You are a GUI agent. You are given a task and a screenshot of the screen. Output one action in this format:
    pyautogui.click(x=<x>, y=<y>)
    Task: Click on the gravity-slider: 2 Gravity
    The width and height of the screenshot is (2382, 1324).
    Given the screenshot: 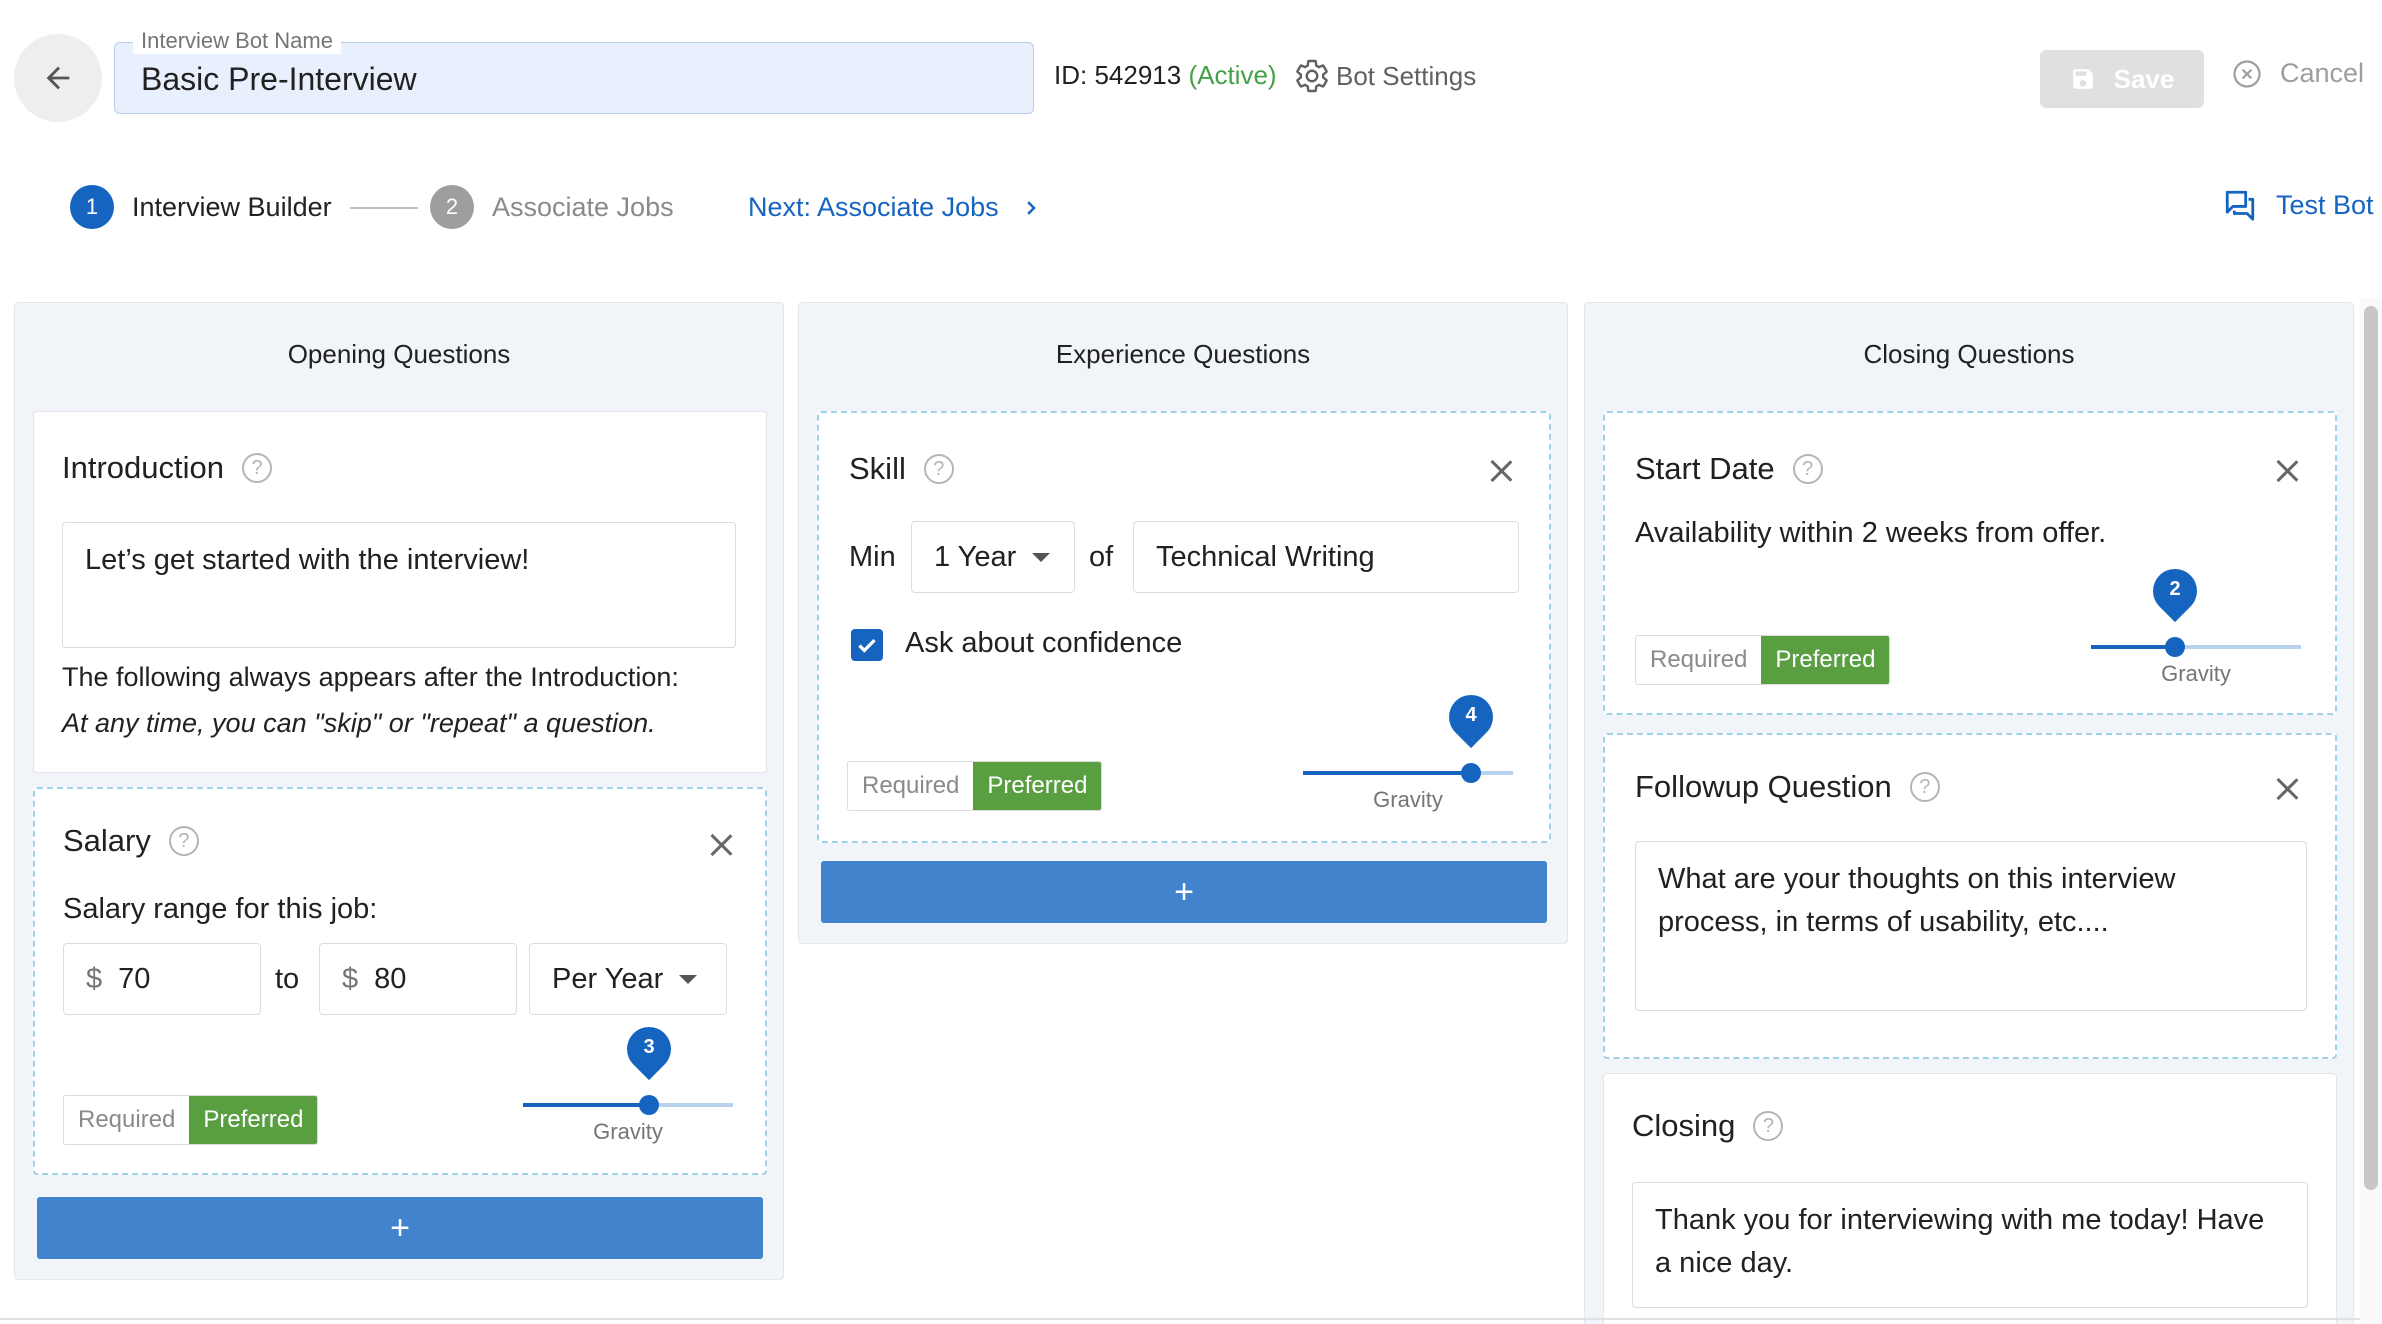 What is the action you would take?
    pyautogui.click(x=2196, y=622)
    